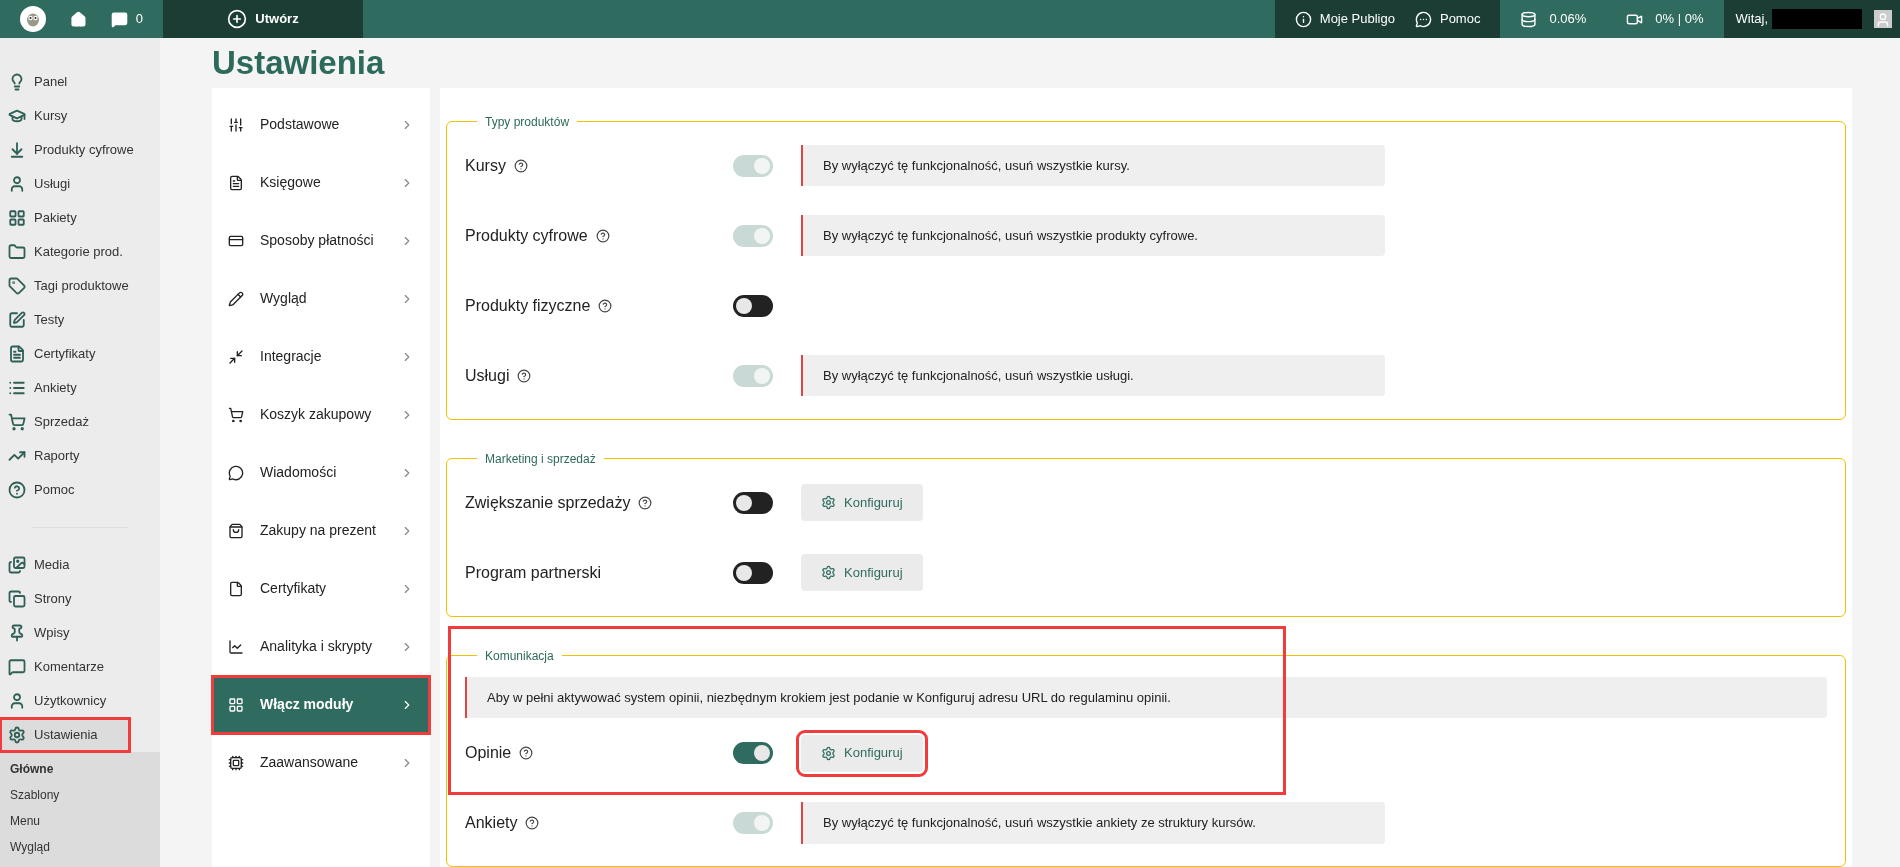 This screenshot has width=1900, height=867. I want to click on pin-icon, so click(17, 633).